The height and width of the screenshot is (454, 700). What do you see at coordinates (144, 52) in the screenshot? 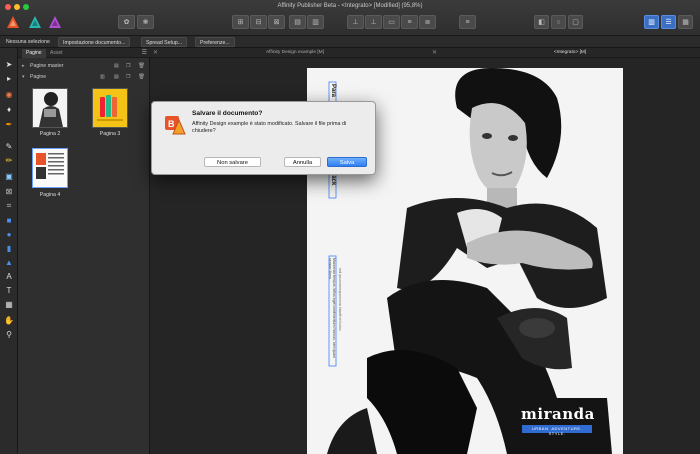
I see `panel-menu-icon: ☰` at bounding box center [144, 52].